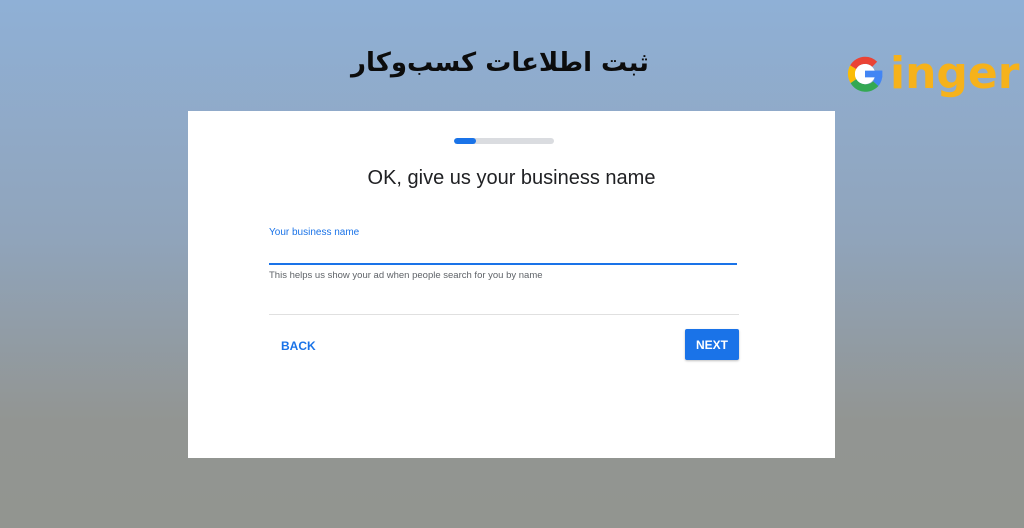 The width and height of the screenshot is (1024, 528). I want to click on divider, so click(504, 314).